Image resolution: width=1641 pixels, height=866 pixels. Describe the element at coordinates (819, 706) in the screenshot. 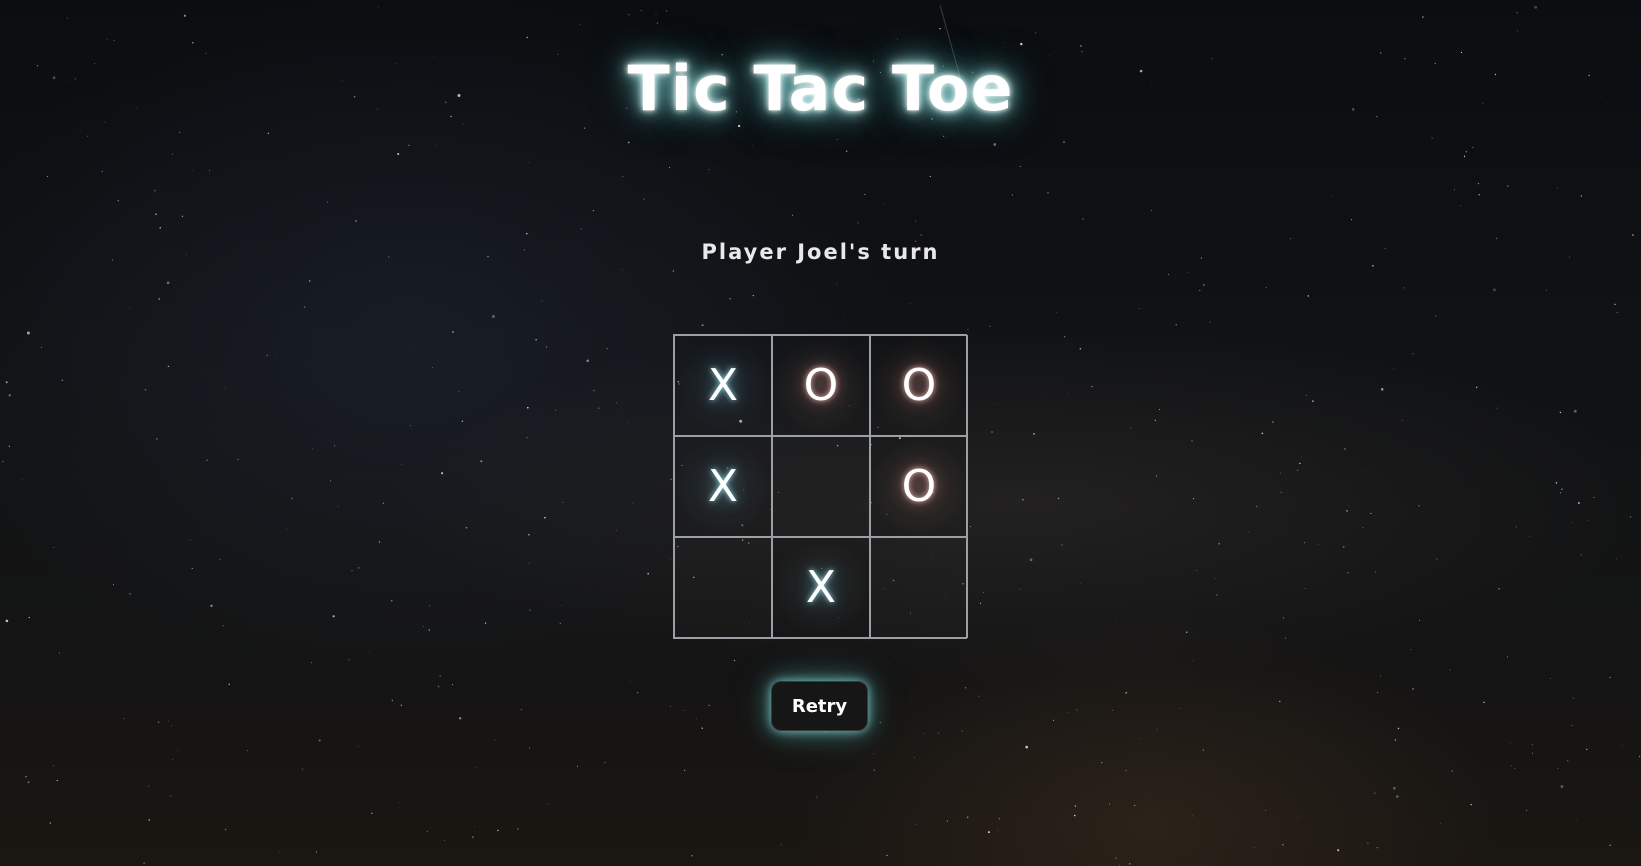

I see `retry-button: Retry` at that location.